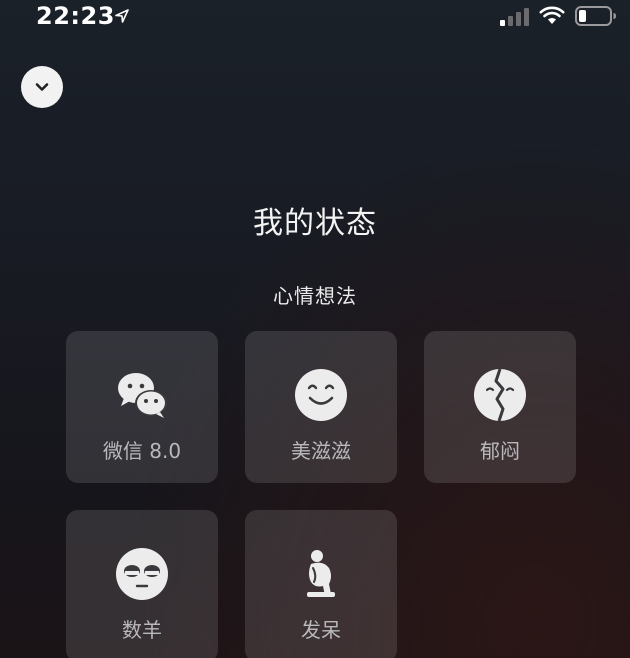  I want to click on status-tile-happy: 美滋滋, so click(321, 407).